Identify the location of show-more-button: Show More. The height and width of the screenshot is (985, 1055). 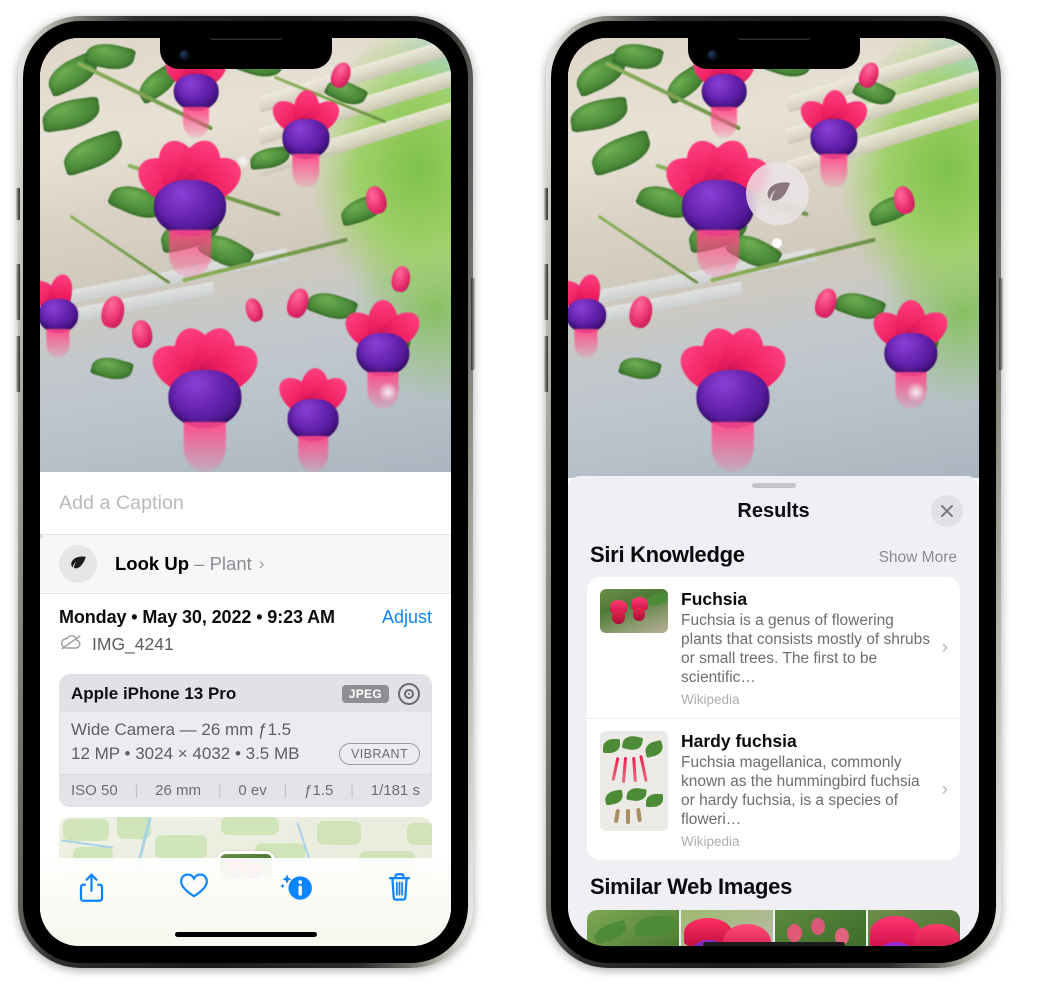
(918, 558).